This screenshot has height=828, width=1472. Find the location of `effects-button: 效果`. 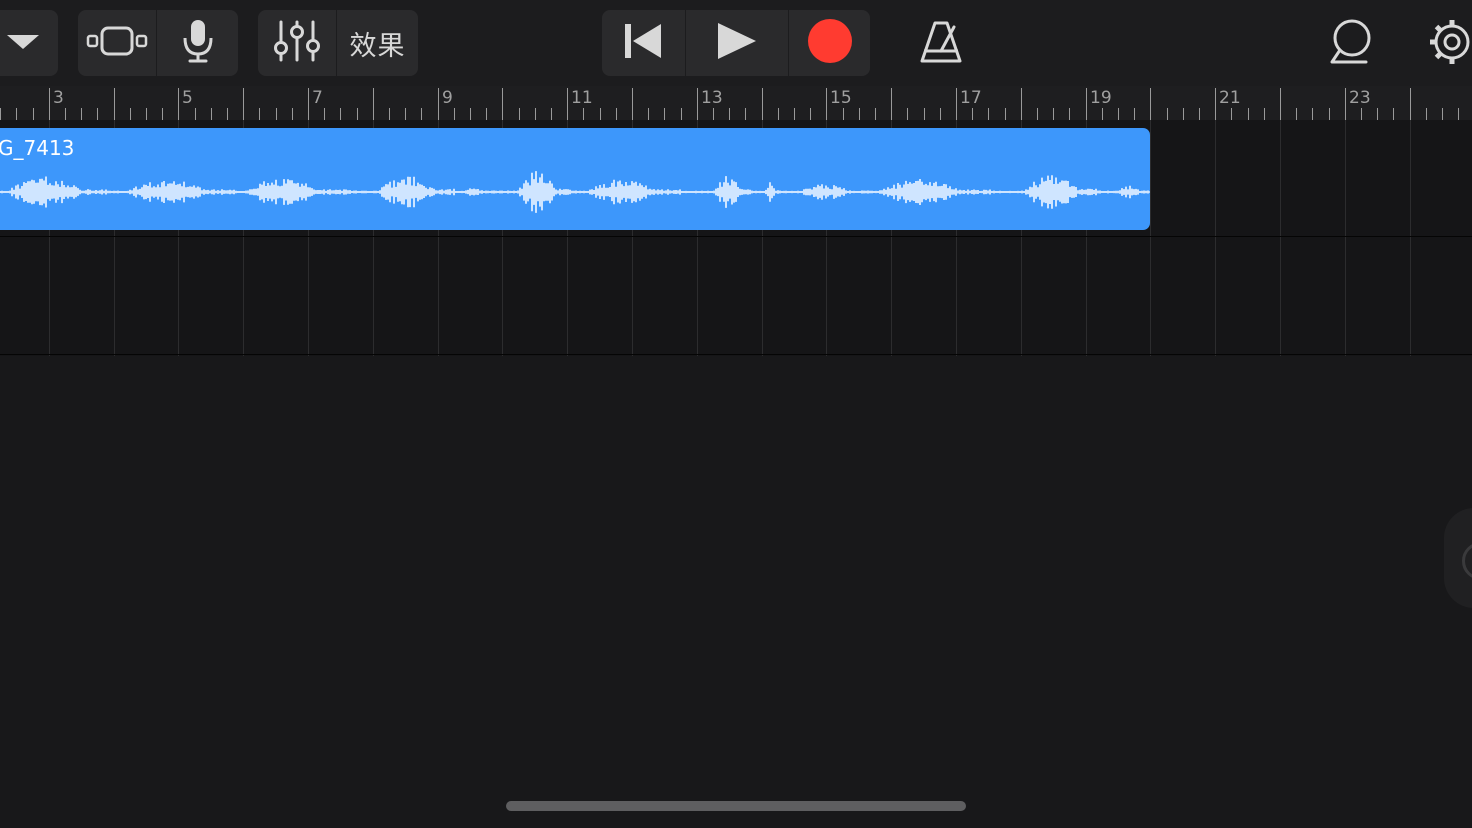

effects-button: 效果 is located at coordinates (377, 43).